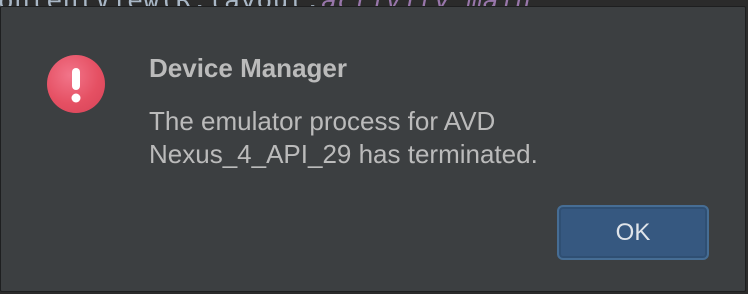 This screenshot has width=748, height=294. Describe the element at coordinates (248, 68) in the screenshot. I see `dialog-title: Device Manager` at that location.